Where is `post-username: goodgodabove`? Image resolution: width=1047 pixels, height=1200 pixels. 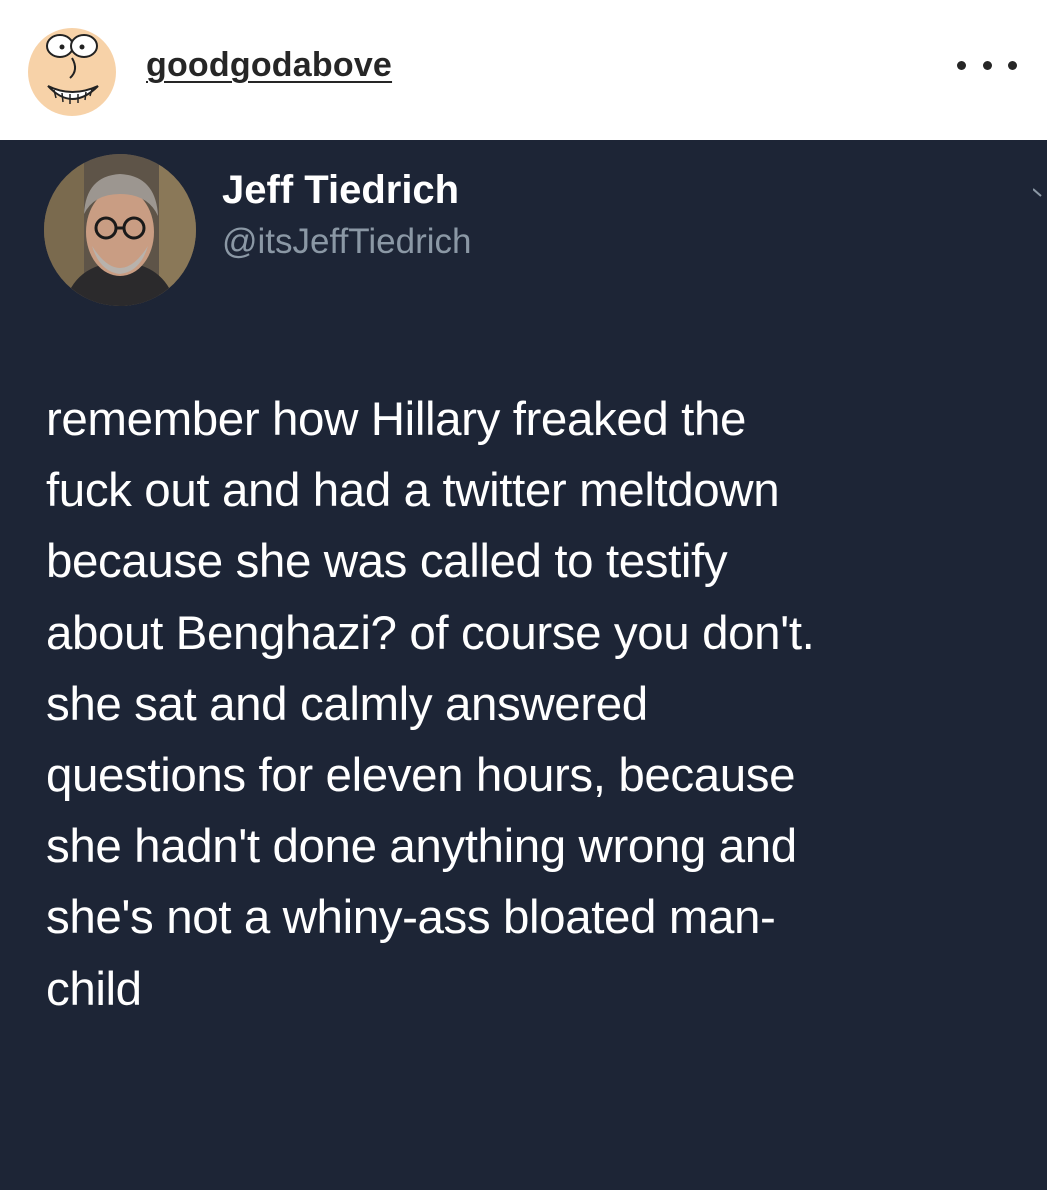
post-username: goodgodabove is located at coordinates (269, 65).